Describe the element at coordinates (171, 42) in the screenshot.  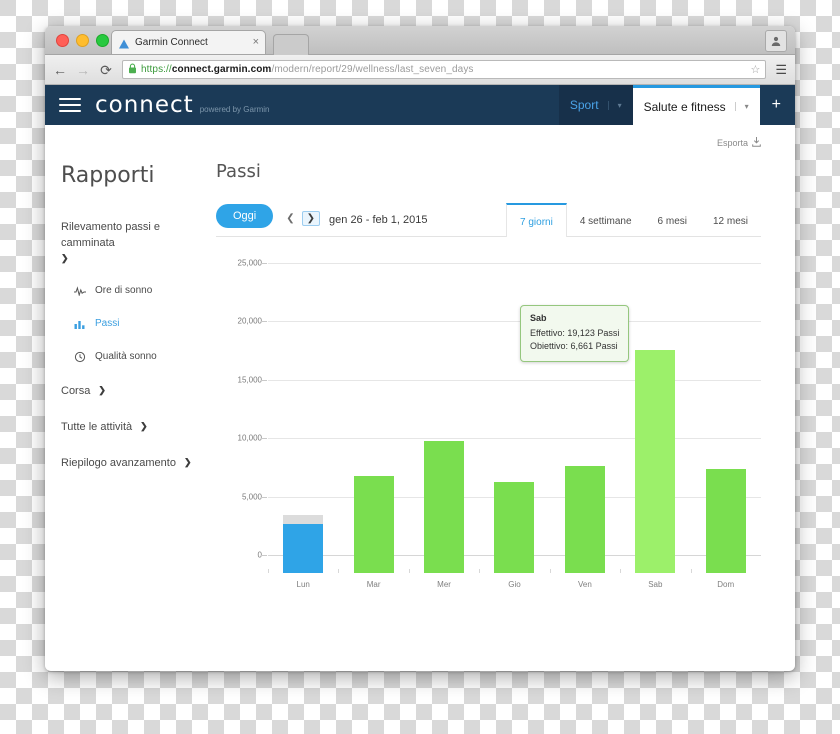
I see `browser-tab-title: Garmin Connect` at that location.